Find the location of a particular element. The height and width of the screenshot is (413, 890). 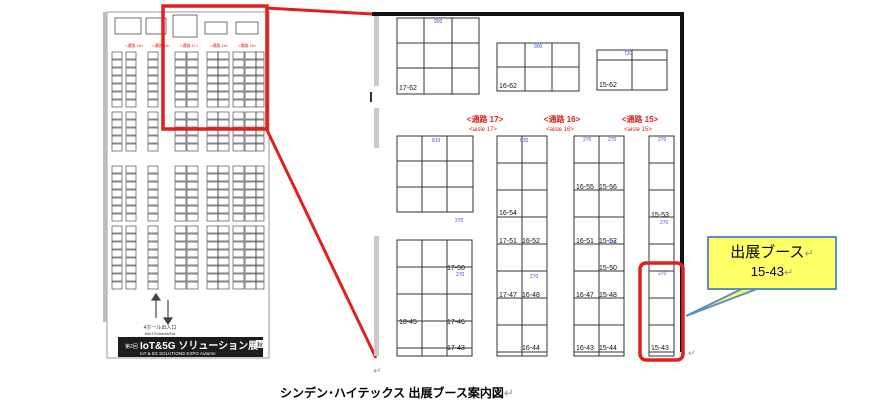

booth-16-54: 16-54 is located at coordinates (508, 213).